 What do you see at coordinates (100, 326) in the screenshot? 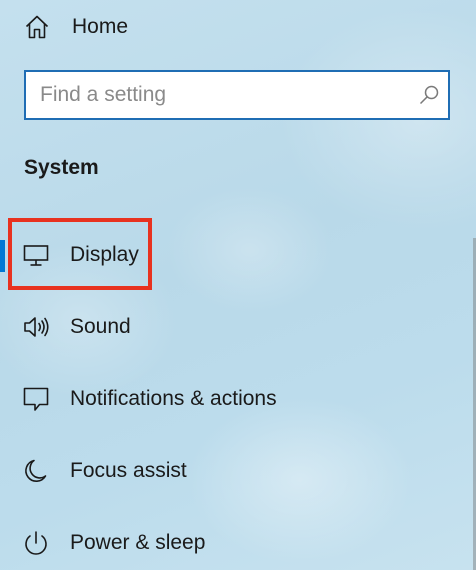
I see `nav-item-label: Sound` at bounding box center [100, 326].